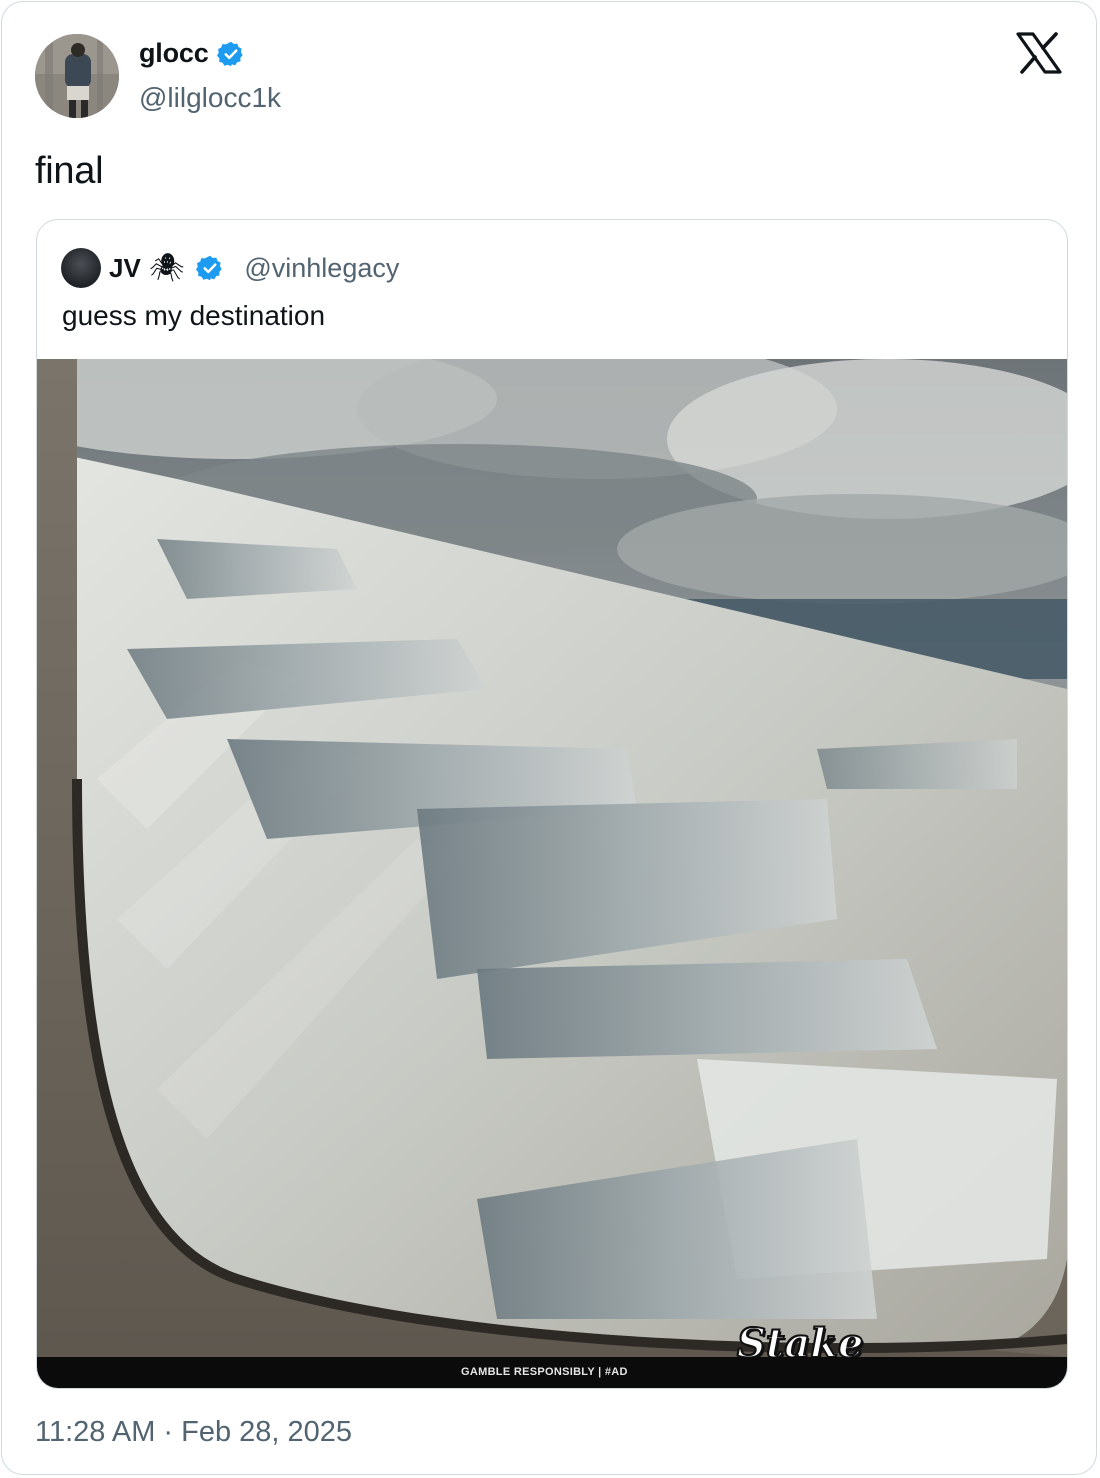 Image resolution: width=1100 pixels, height=1478 pixels. What do you see at coordinates (230, 268) in the screenshot?
I see `quoted-author-row: JV 🕷 @vinhlegacy` at bounding box center [230, 268].